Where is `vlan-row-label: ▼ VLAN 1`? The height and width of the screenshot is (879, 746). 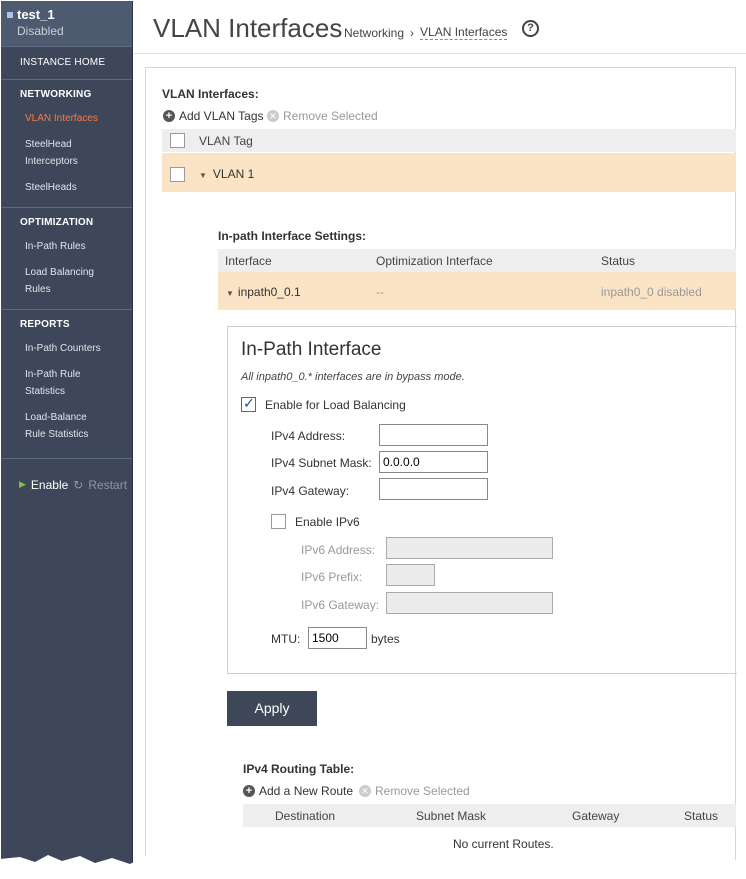
vlan-row-label: ▼ VLAN 1 is located at coordinates (226, 174).